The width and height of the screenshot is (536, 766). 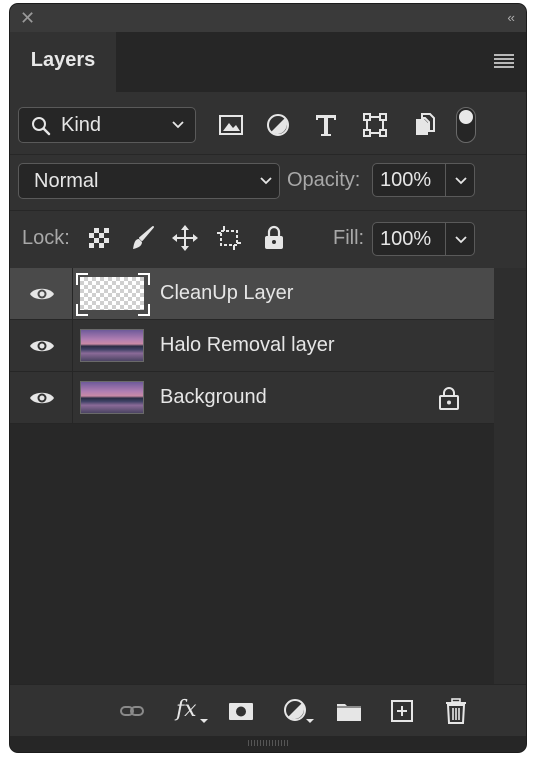 What do you see at coordinates (66, 181) in the screenshot?
I see `blend-mode-value: Normal` at bounding box center [66, 181].